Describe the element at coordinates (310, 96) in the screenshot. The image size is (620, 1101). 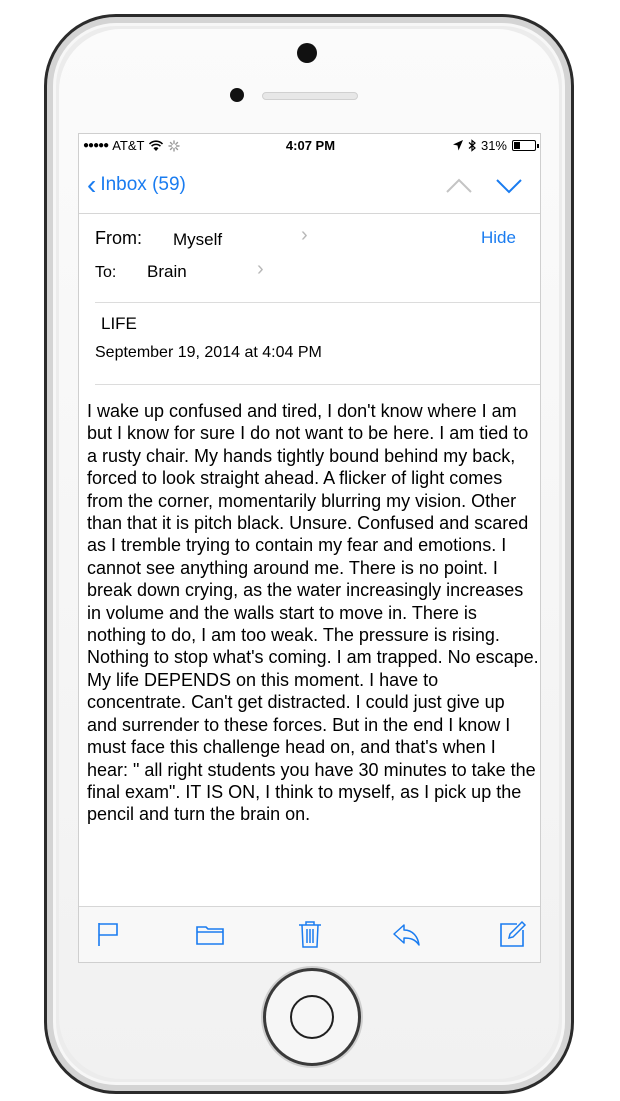
I see `earpiece-speaker` at that location.